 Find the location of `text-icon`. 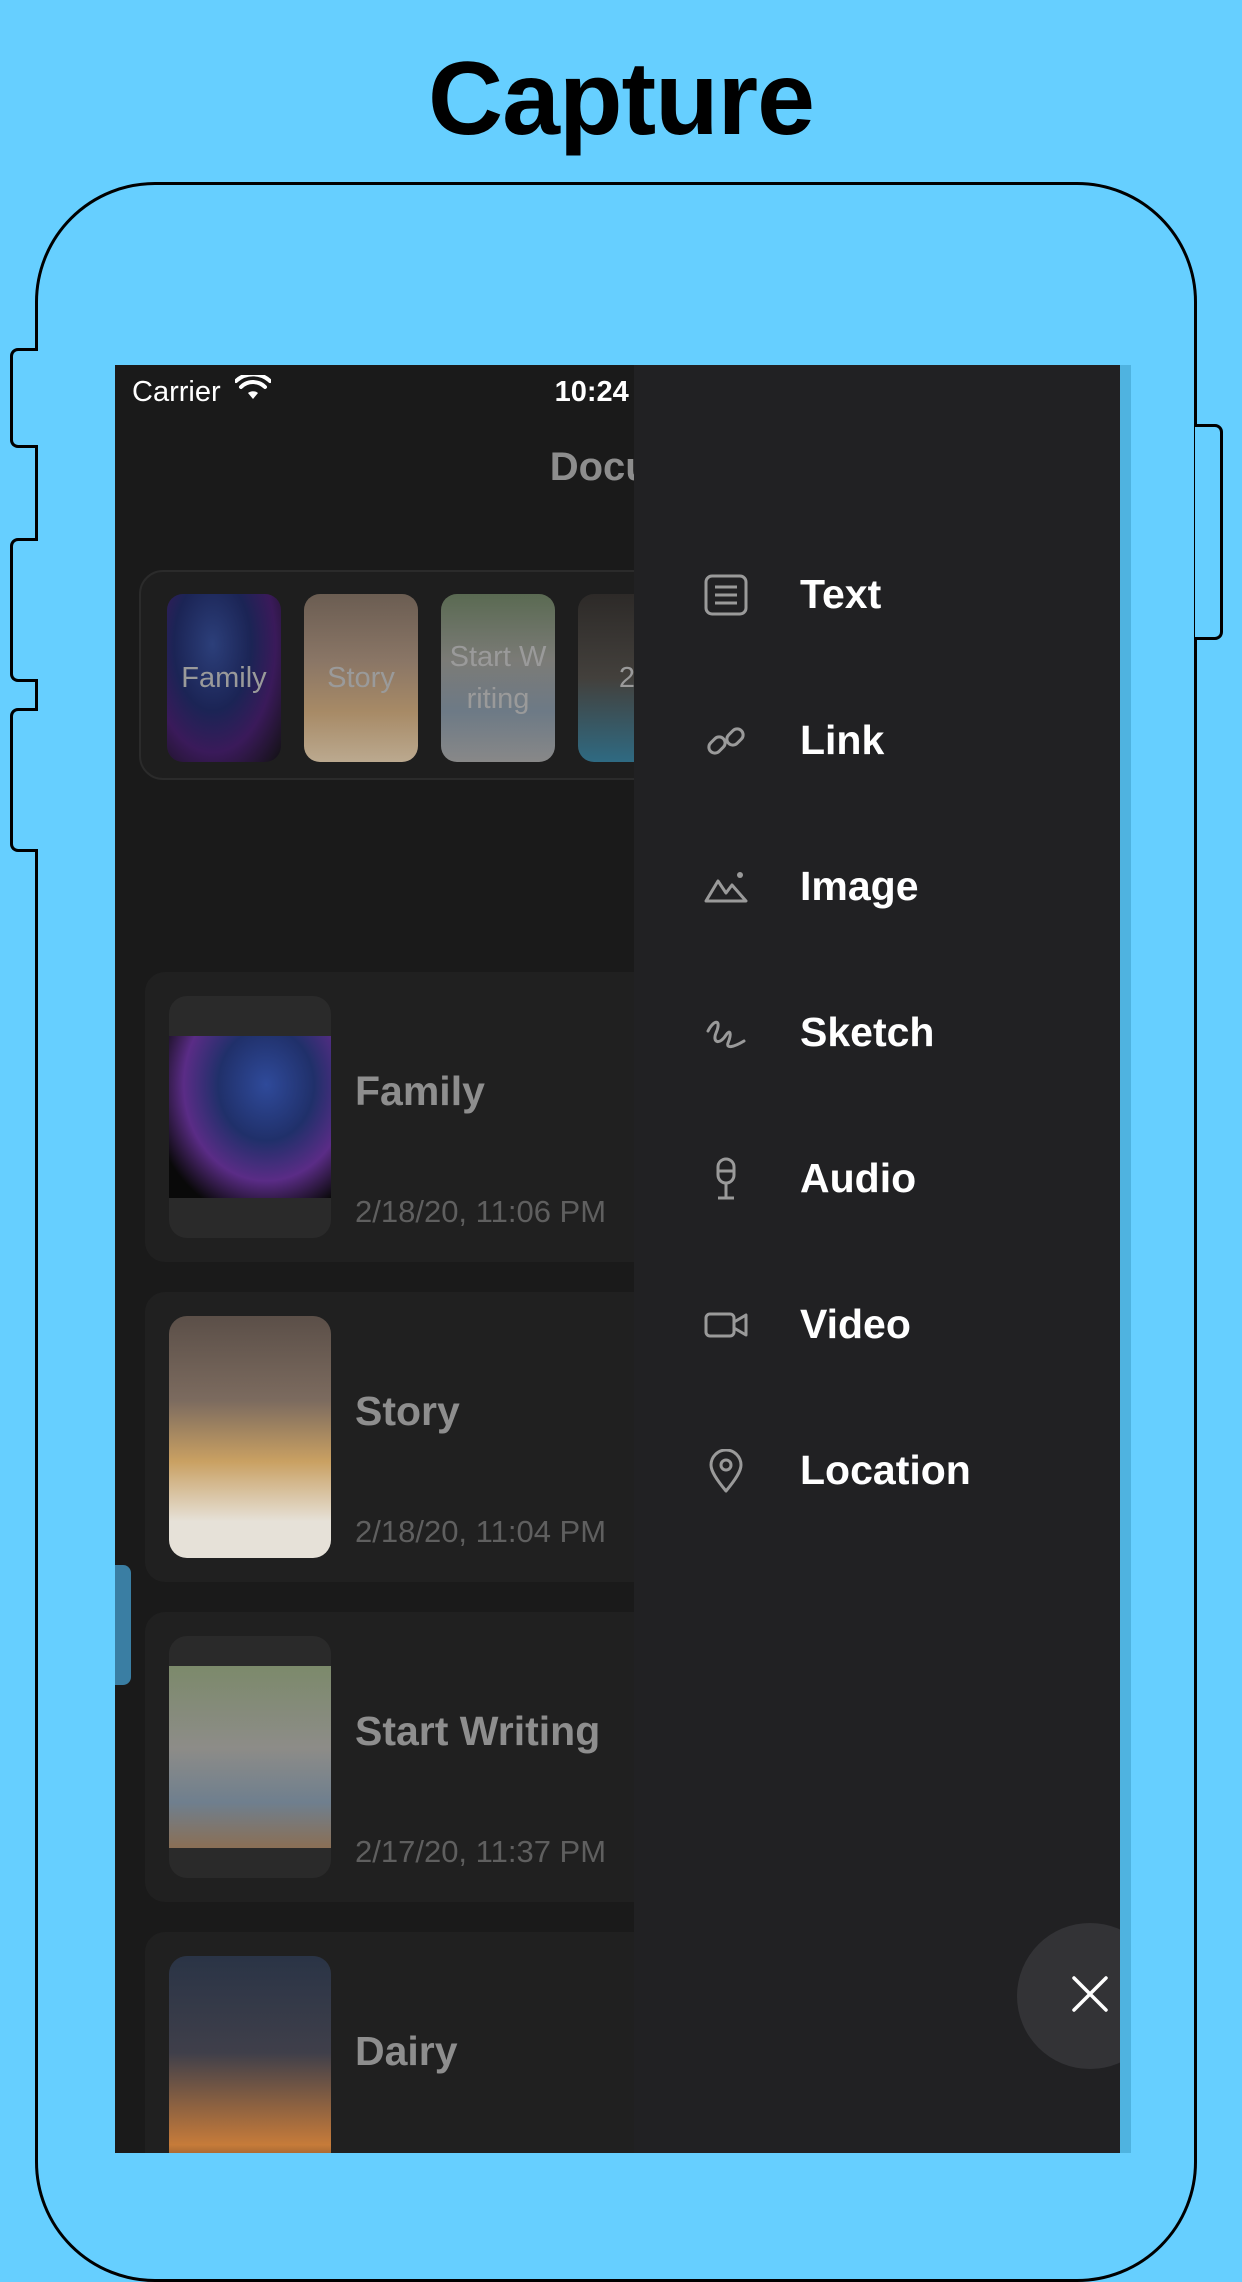

text-icon is located at coordinates (726, 595).